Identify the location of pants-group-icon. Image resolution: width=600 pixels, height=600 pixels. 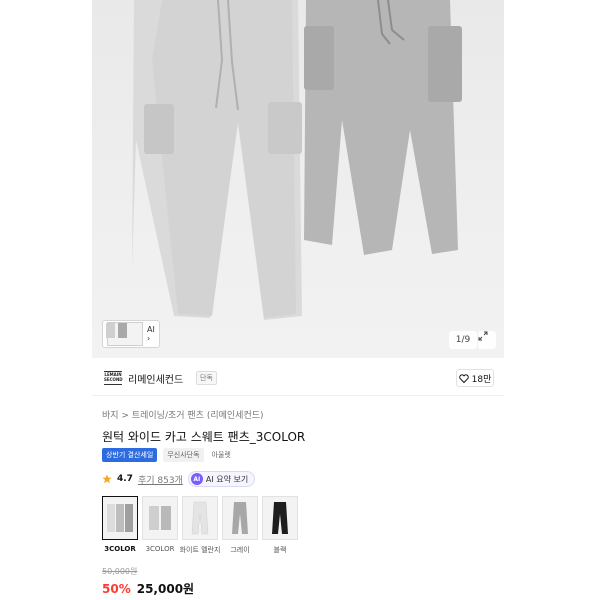
(120, 518).